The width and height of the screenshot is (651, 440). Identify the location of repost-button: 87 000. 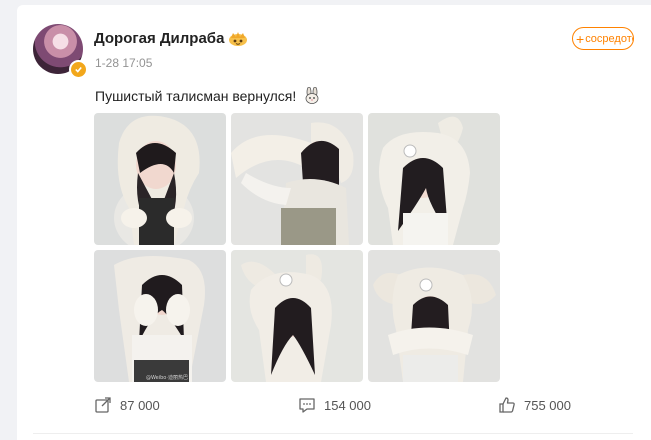
(127, 405).